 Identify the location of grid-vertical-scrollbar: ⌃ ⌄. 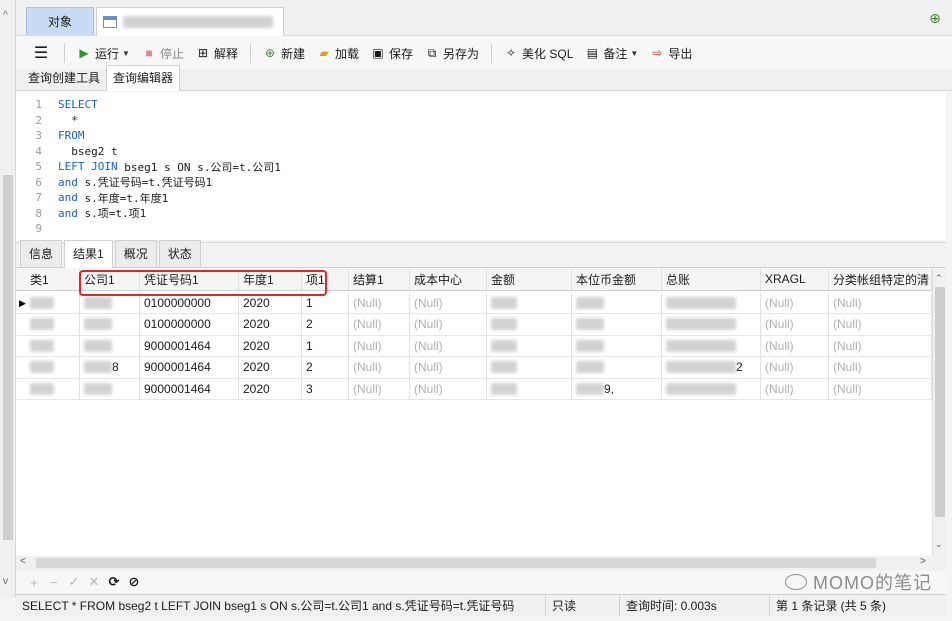
(939, 412).